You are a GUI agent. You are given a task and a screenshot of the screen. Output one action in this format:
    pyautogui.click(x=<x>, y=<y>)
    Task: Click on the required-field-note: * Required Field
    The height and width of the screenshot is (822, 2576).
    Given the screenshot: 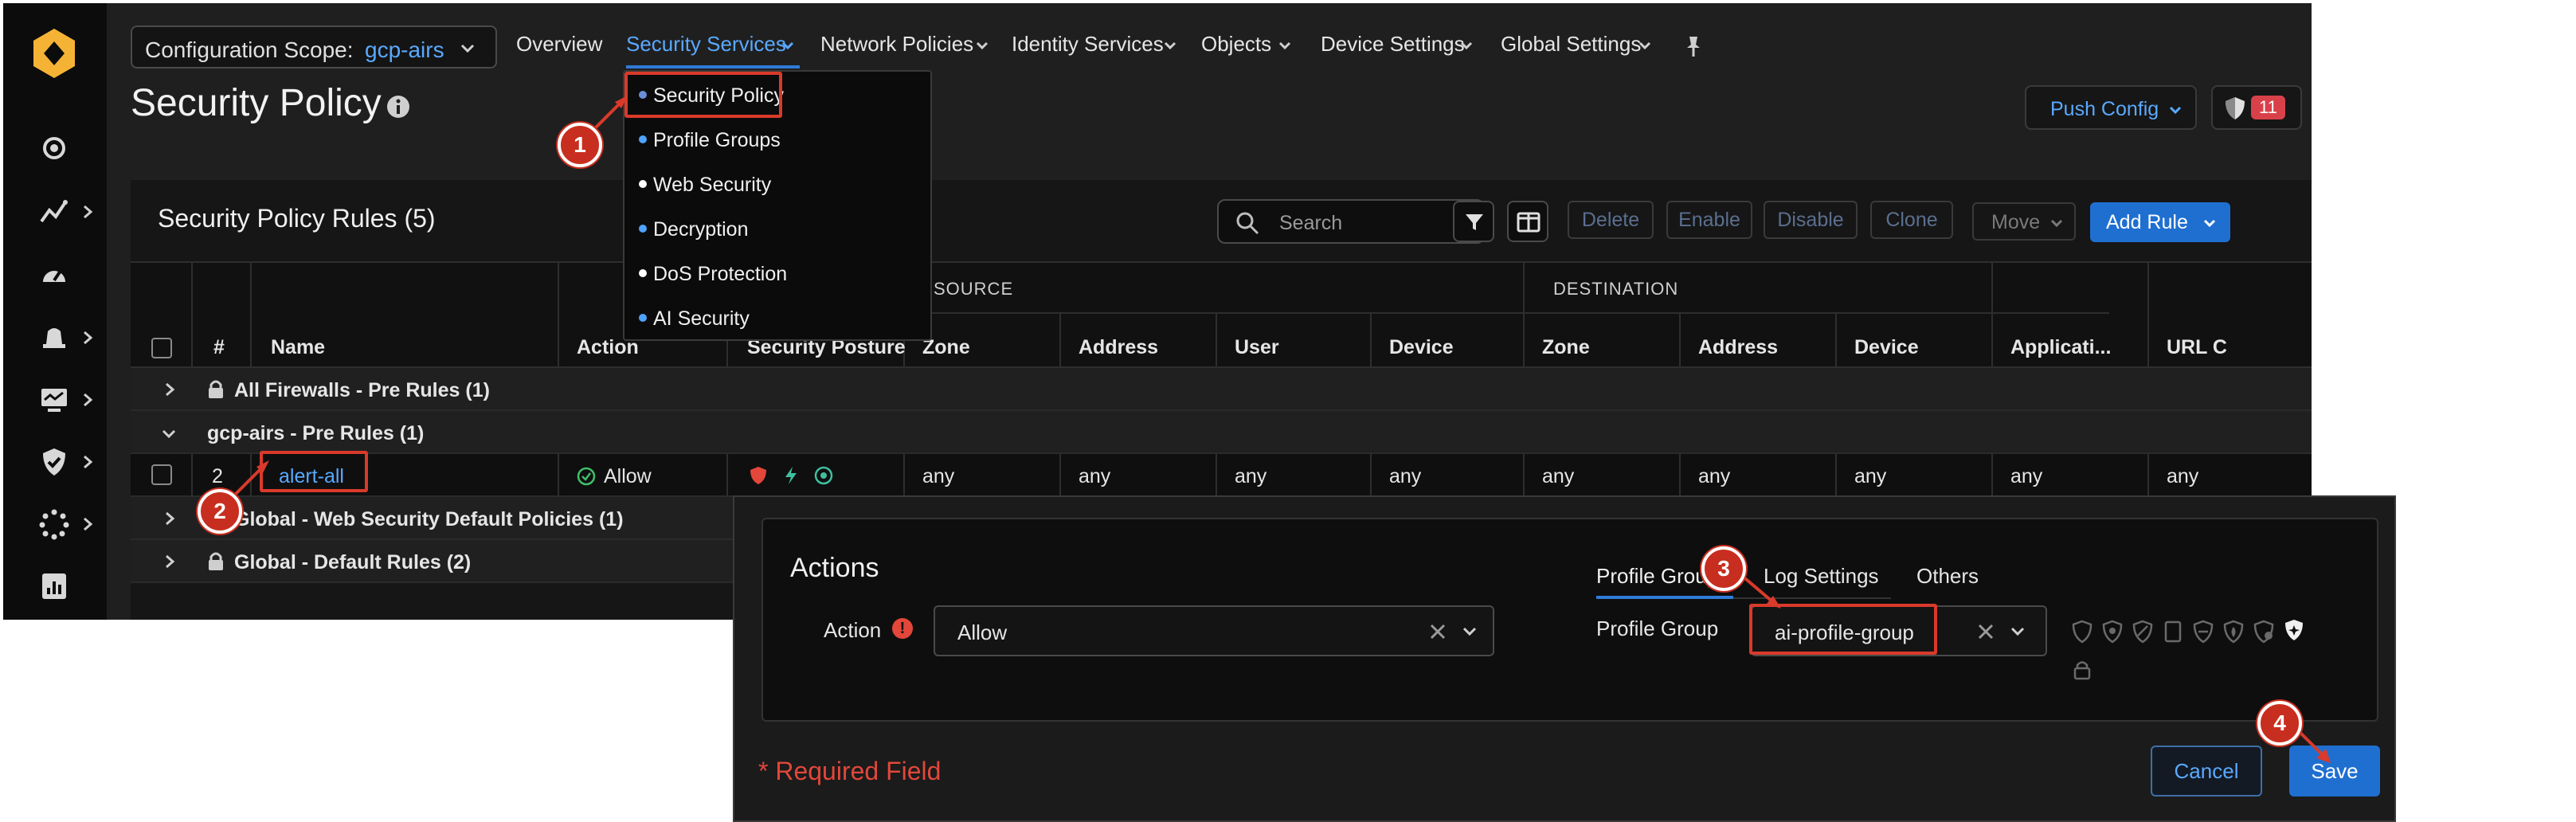 What is the action you would take?
    pyautogui.click(x=850, y=771)
    